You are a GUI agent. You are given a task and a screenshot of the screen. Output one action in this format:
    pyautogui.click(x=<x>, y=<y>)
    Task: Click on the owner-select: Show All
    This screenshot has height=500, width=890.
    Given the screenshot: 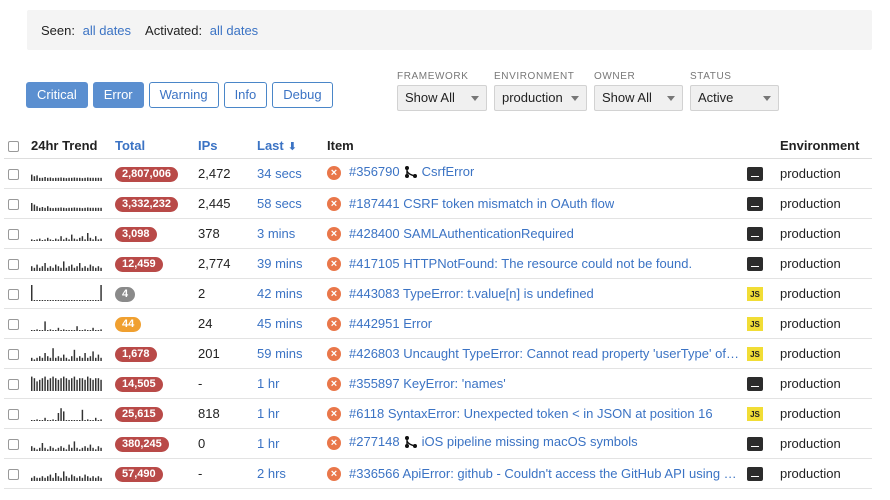 What is the action you would take?
    pyautogui.click(x=638, y=98)
    